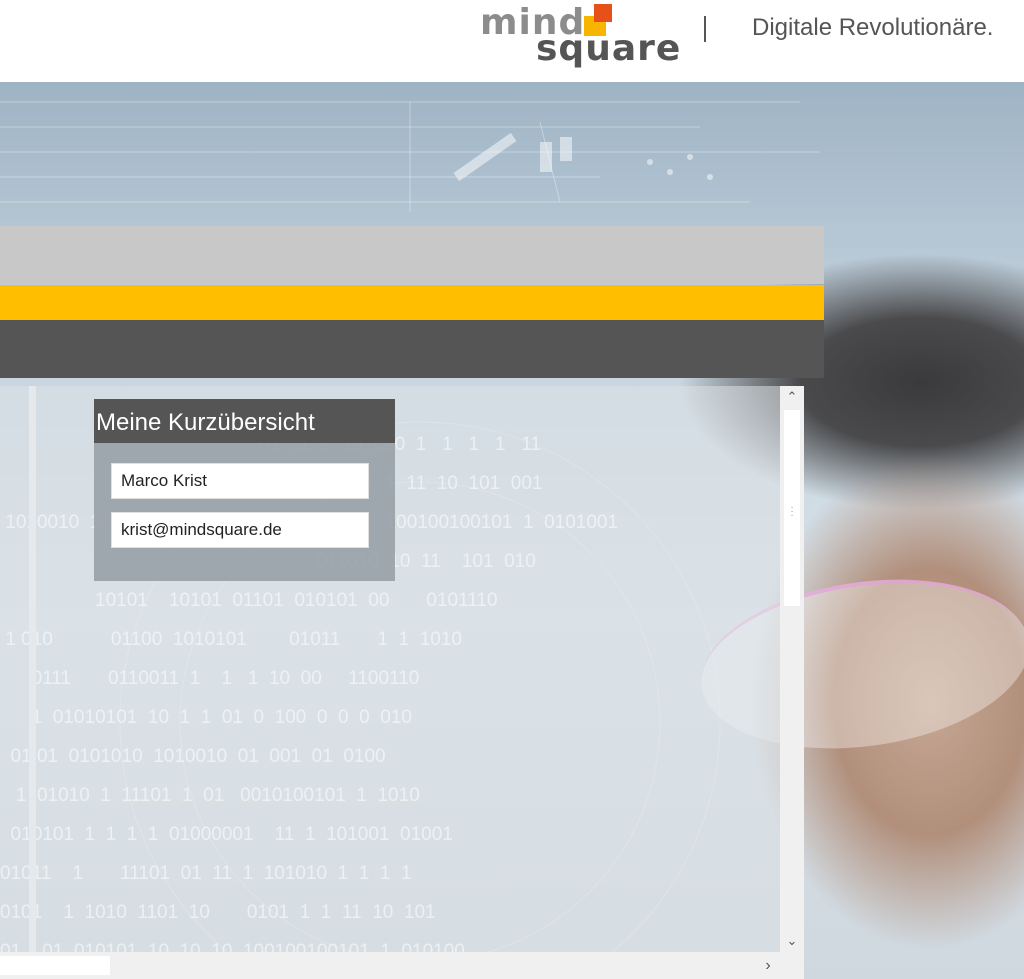  What do you see at coordinates (412, 255) in the screenshot?
I see `top-bar` at bounding box center [412, 255].